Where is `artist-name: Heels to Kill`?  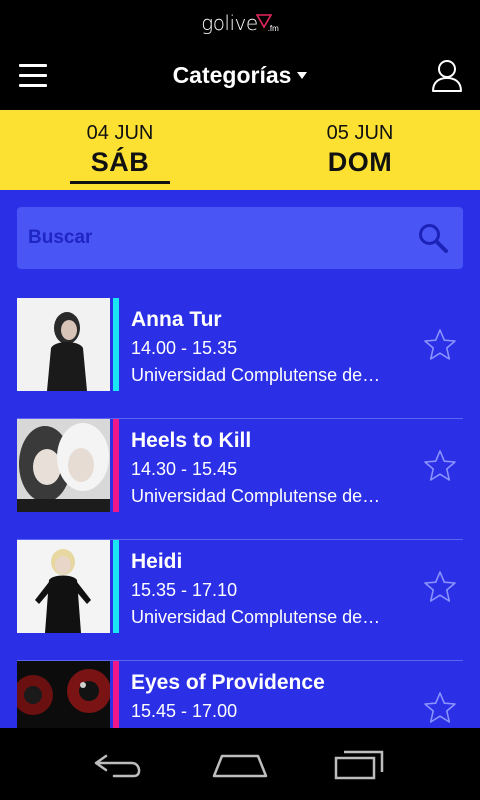
artist-name: Heels to Kill is located at coordinates (191, 440).